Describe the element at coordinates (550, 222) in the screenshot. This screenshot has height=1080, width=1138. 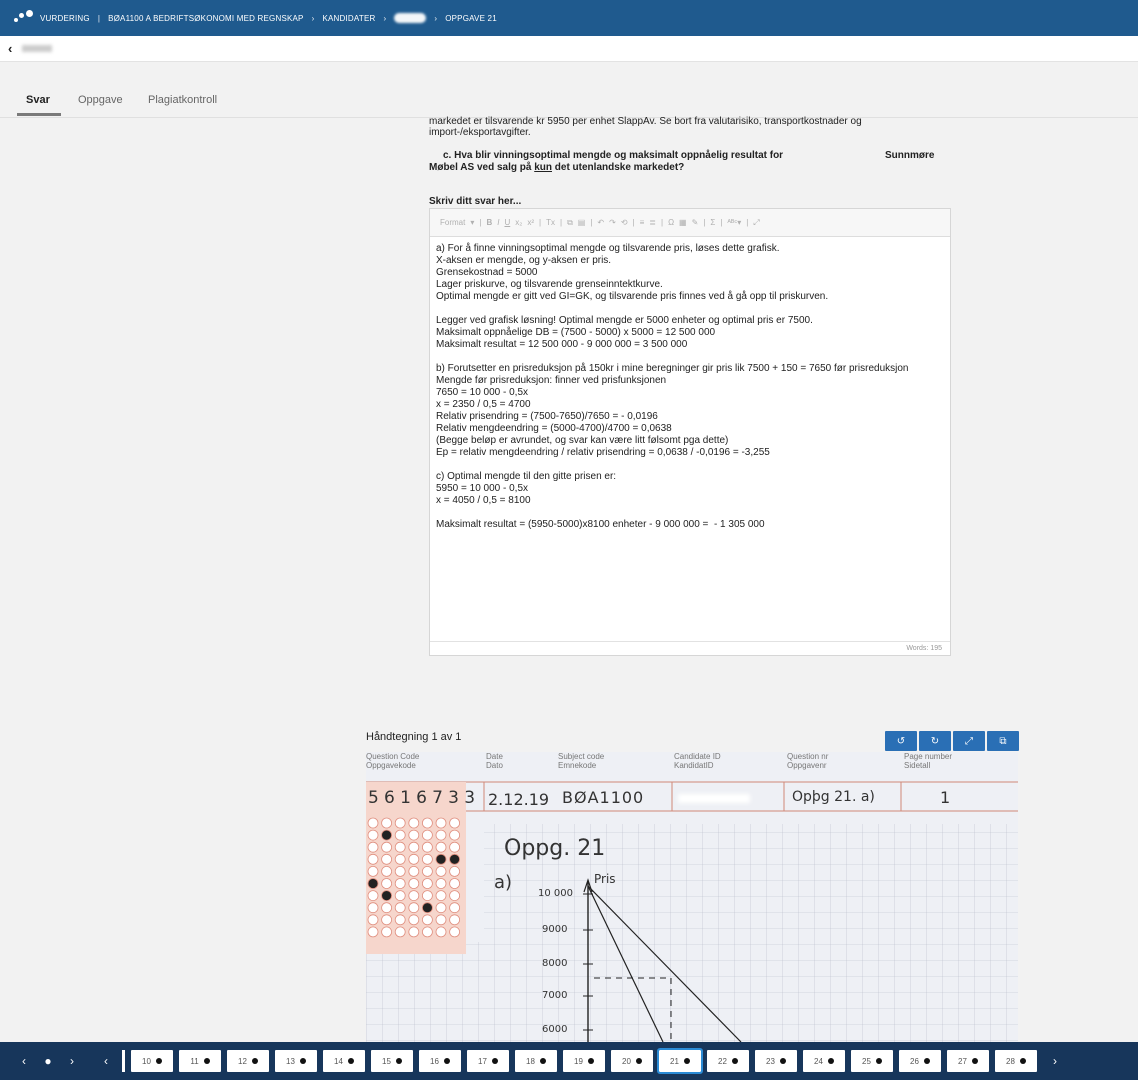
I see `clear-format-icon: Tx` at that location.